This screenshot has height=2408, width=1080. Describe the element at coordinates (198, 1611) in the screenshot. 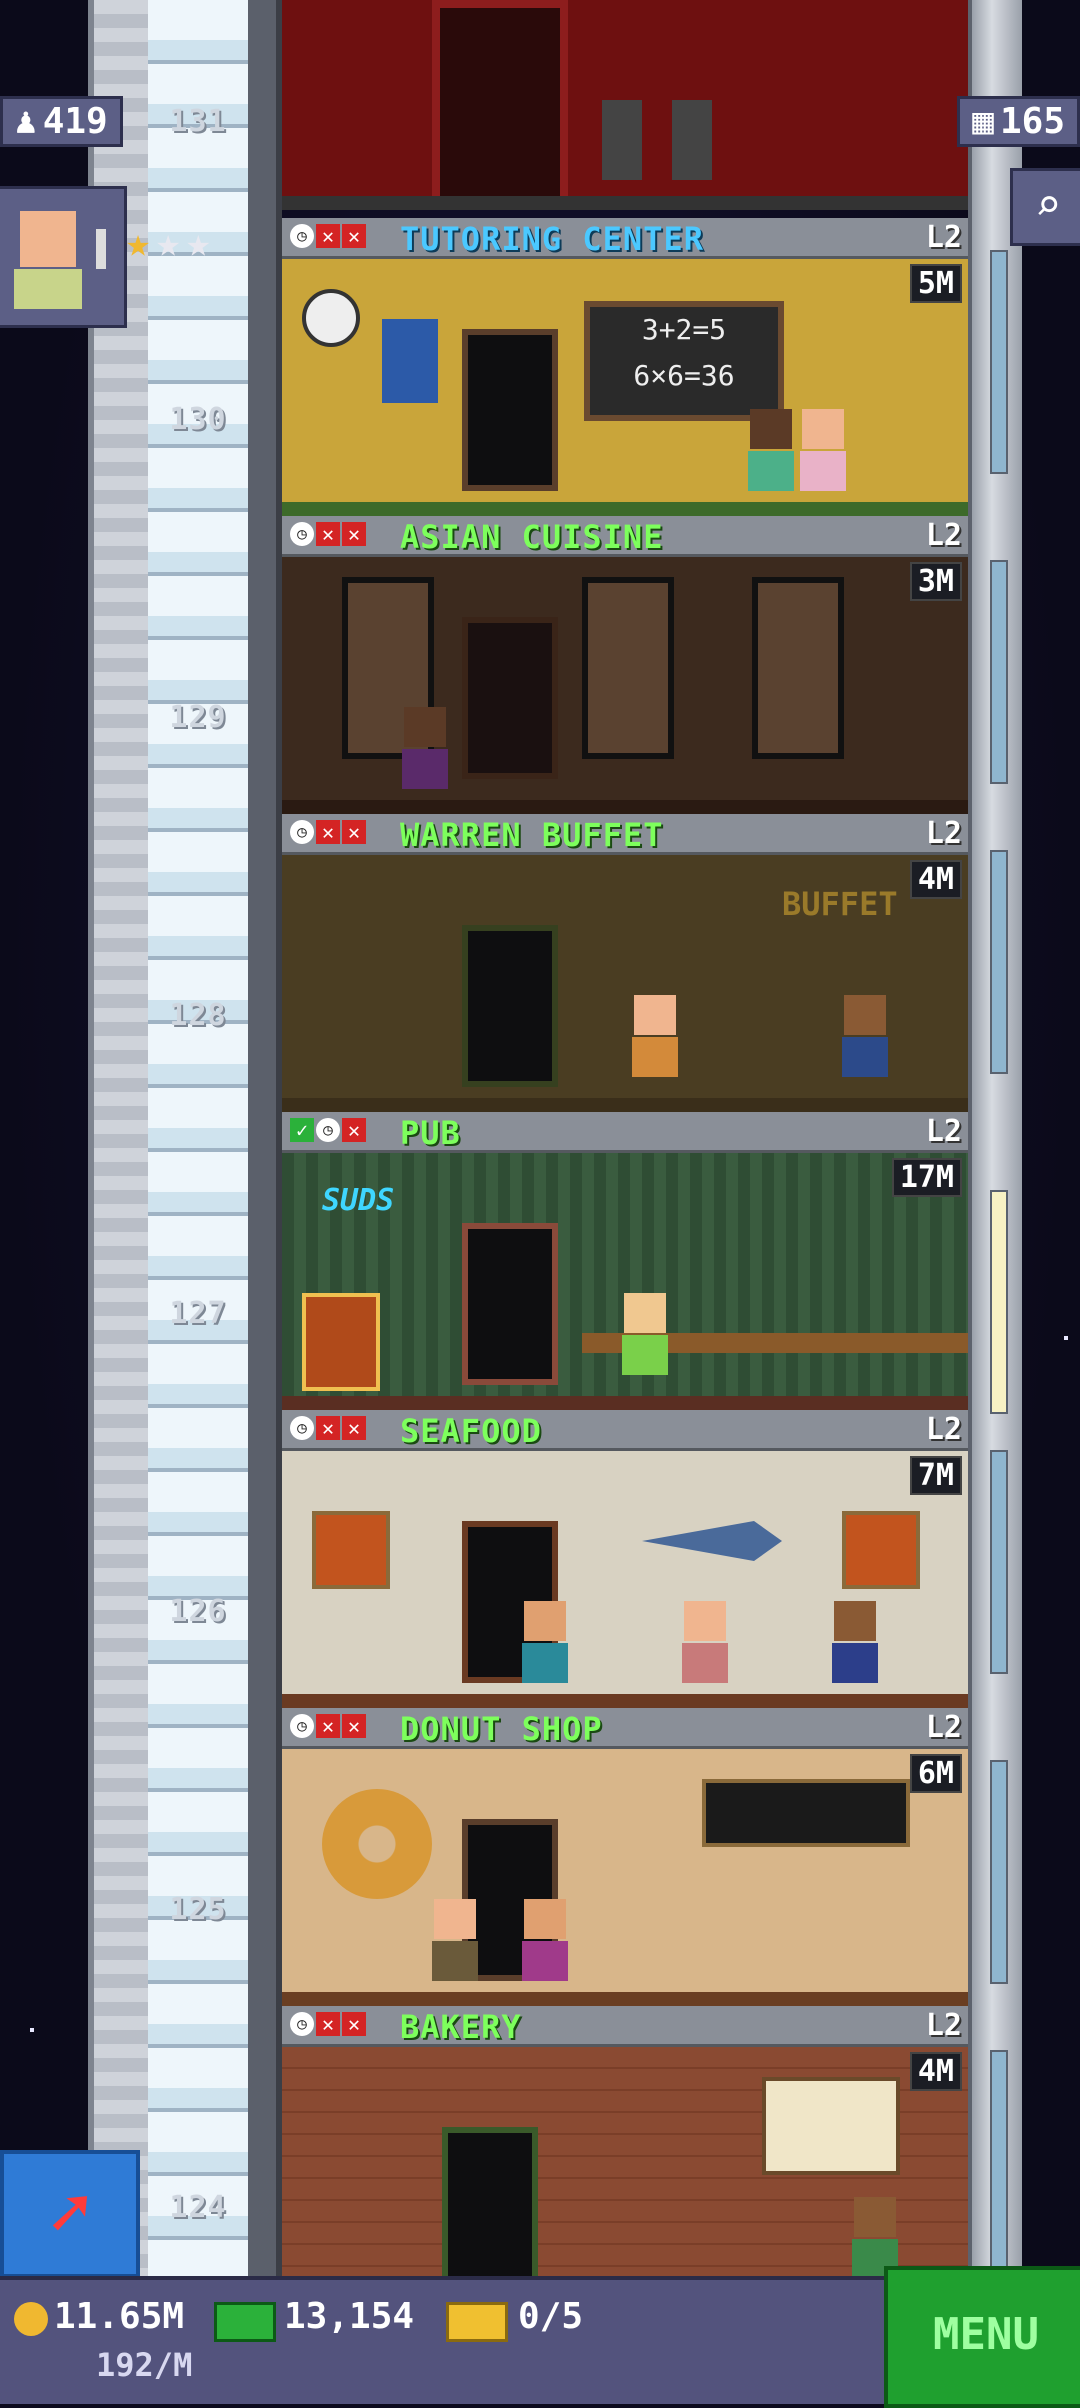

I see `floor-number-126: 126` at that location.